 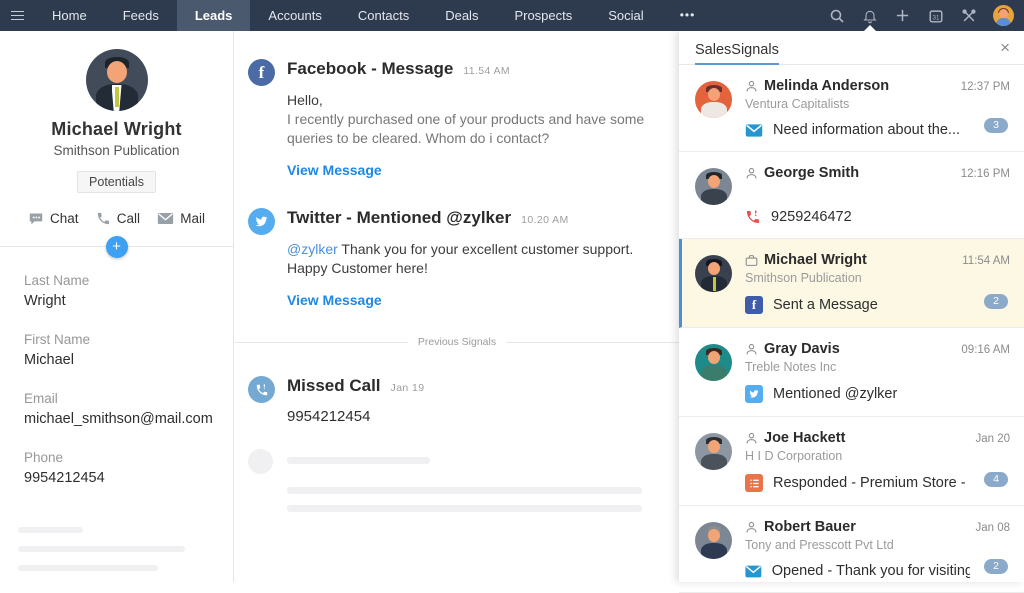 What do you see at coordinates (461, 15) in the screenshot?
I see `nav-item-deals: Deals` at bounding box center [461, 15].